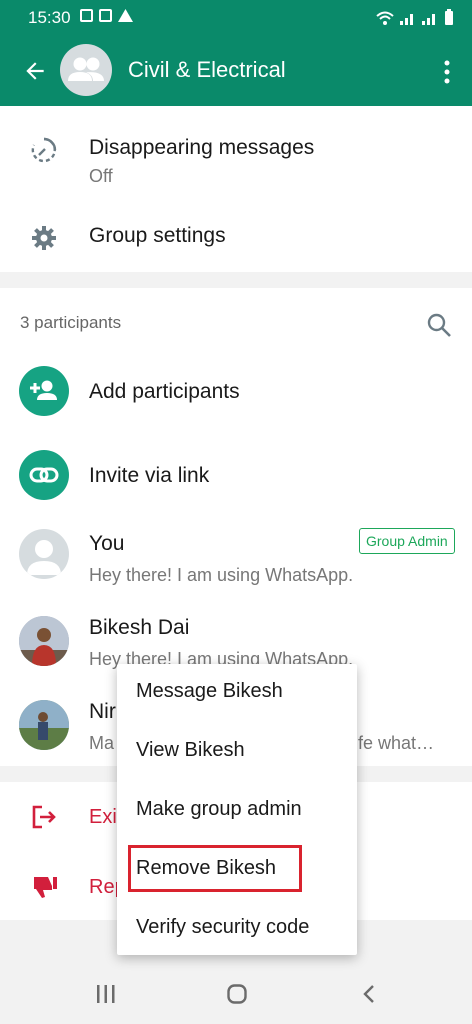 This screenshot has height=1024, width=472. I want to click on group-avatar, so click(86, 70).